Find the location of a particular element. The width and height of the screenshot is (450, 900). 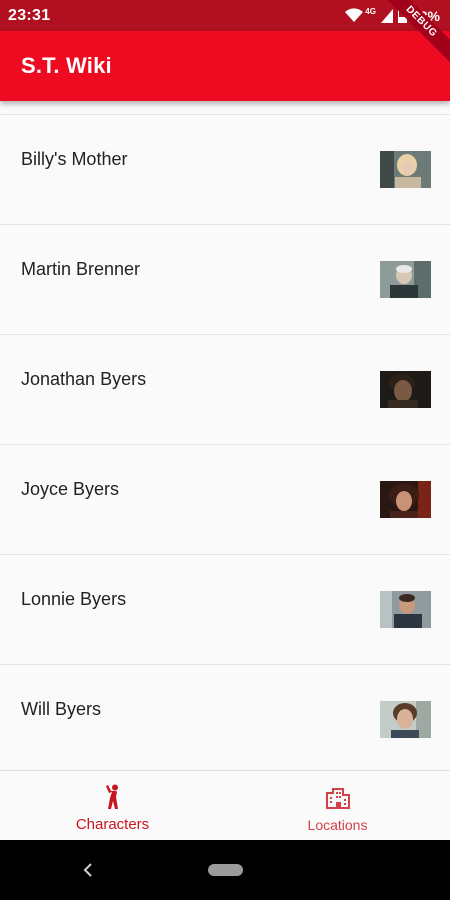

nav-item-locations: Locations is located at coordinates (337, 805).